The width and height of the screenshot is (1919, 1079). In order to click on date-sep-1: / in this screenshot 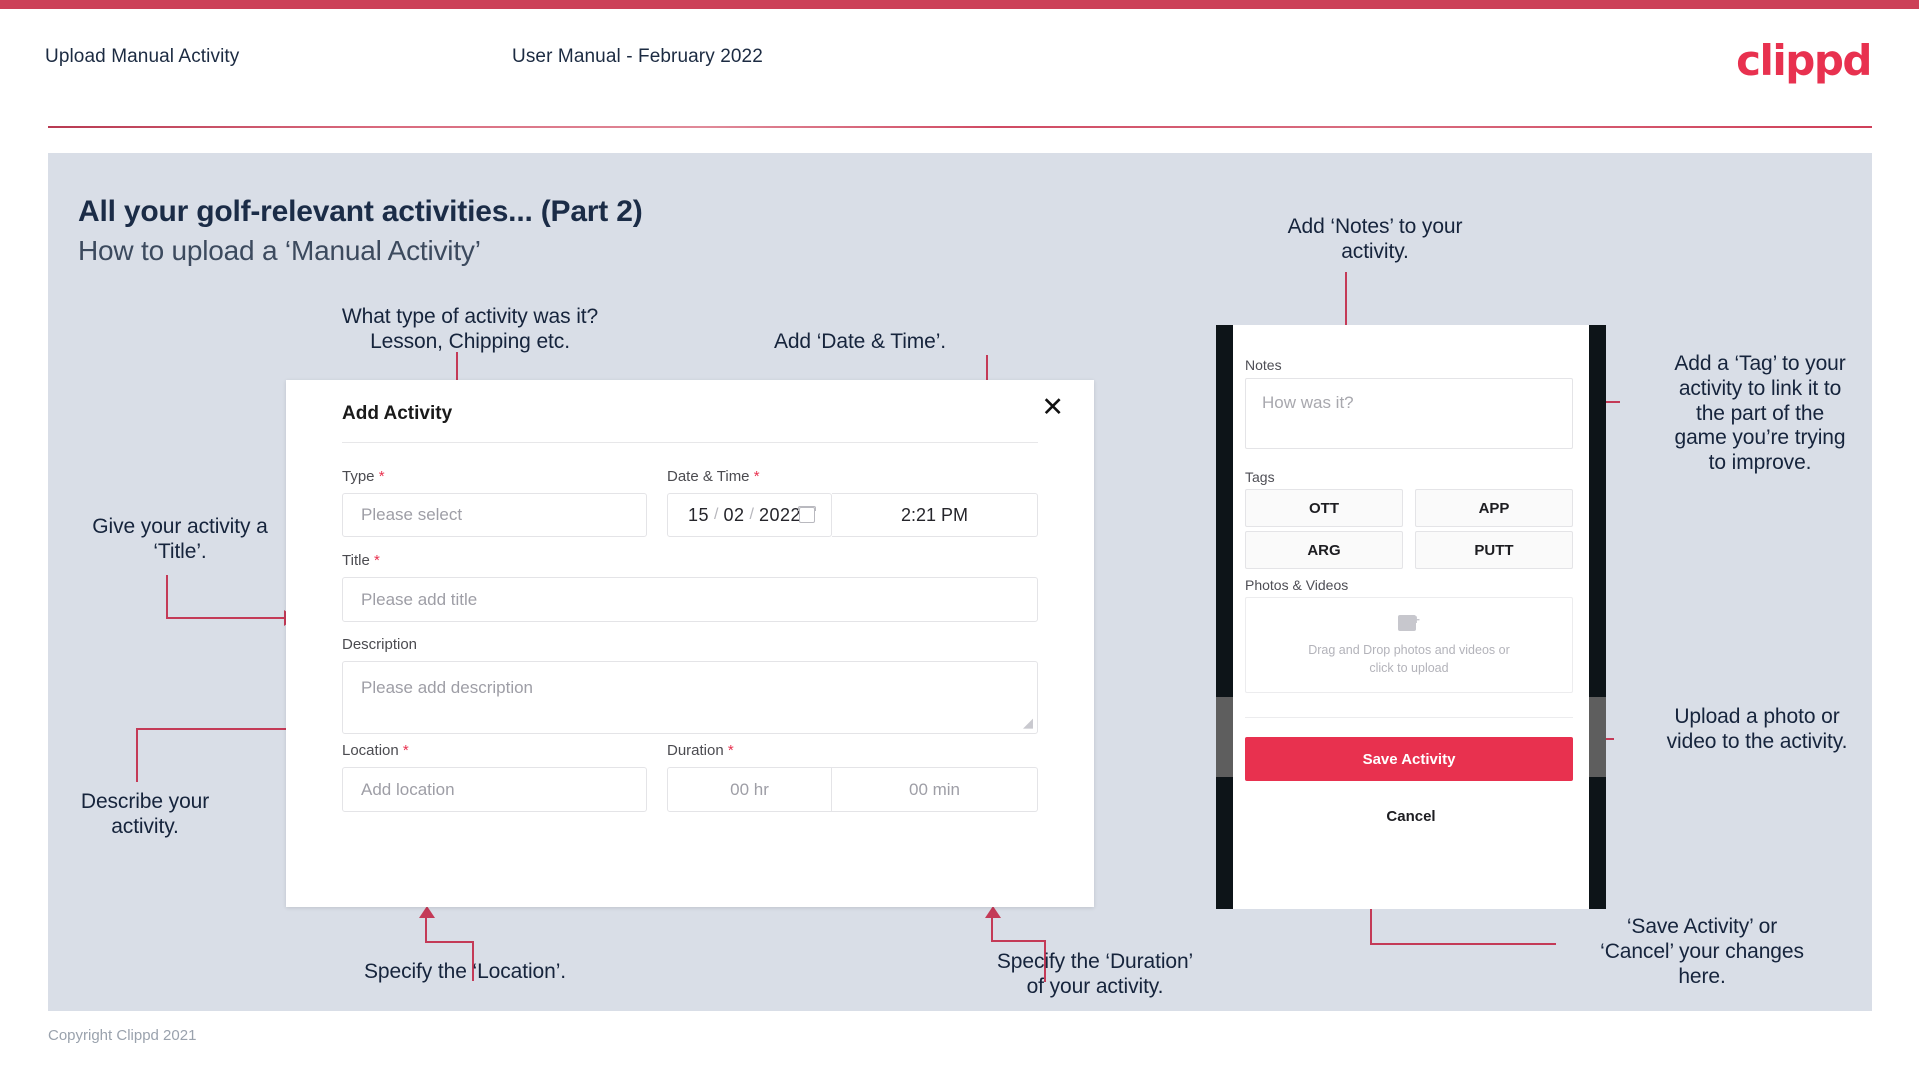, I will do `click(716, 514)`.